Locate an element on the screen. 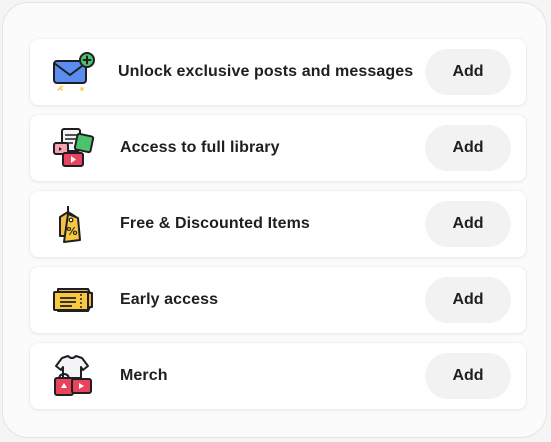  perk-row-free-discounted: % Free & Discounted Items Add is located at coordinates (278, 224).